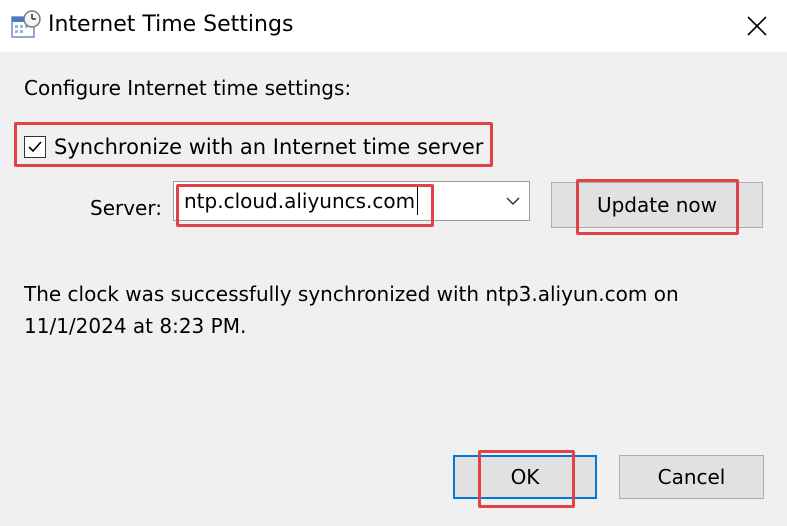  I want to click on update-now-button: Update now, so click(657, 205).